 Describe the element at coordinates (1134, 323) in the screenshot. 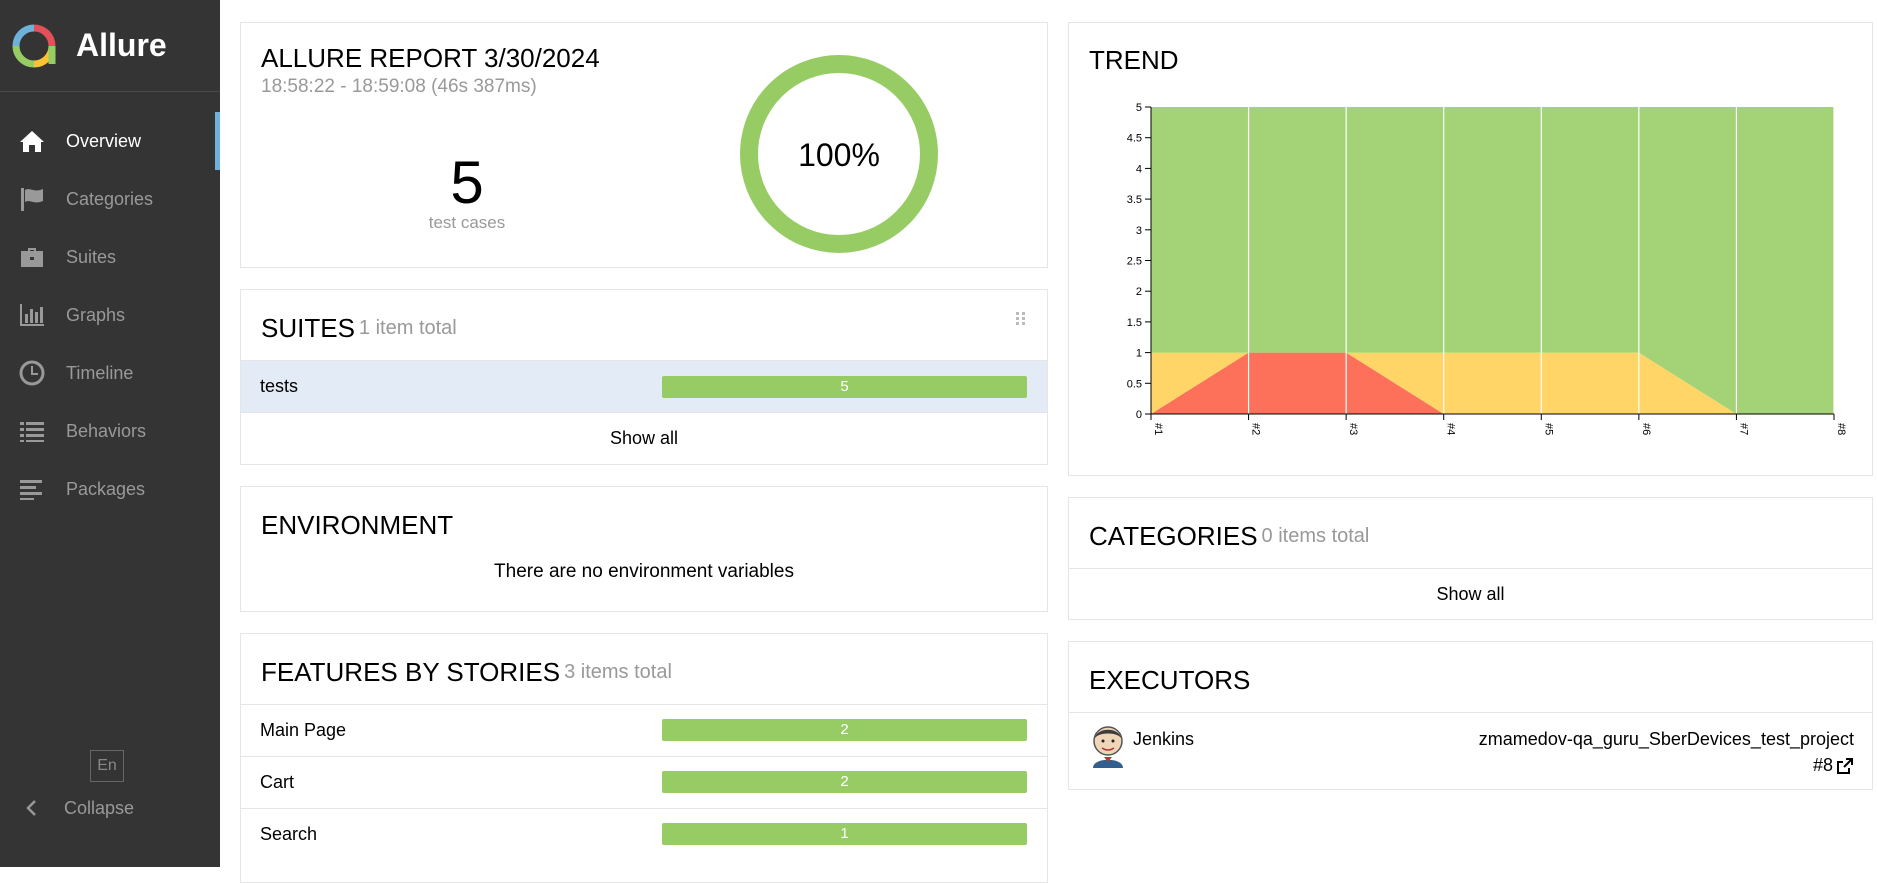

I see `trend-y-tick-label: 1.5` at that location.